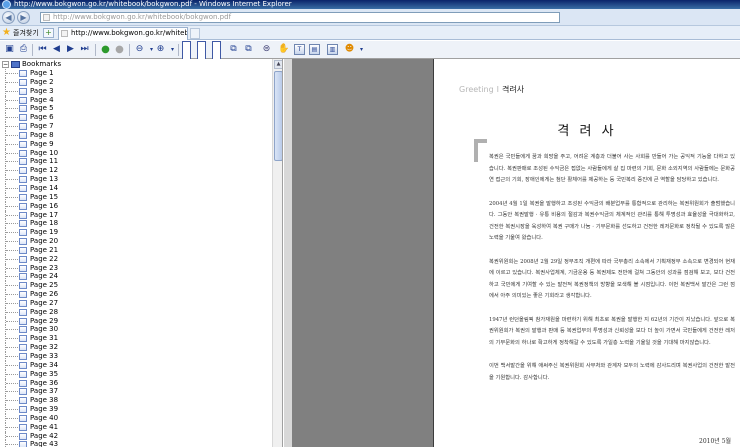 This screenshot has height=447, width=740. What do you see at coordinates (9, 49) in the screenshot?
I see `save-icon: ▣` at bounding box center [9, 49].